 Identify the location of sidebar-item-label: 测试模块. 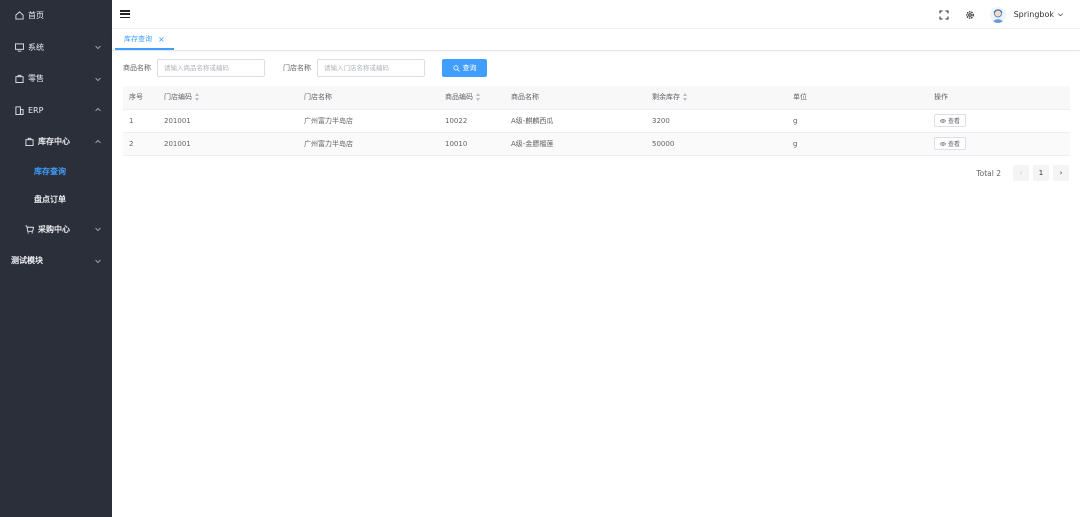
(27, 261).